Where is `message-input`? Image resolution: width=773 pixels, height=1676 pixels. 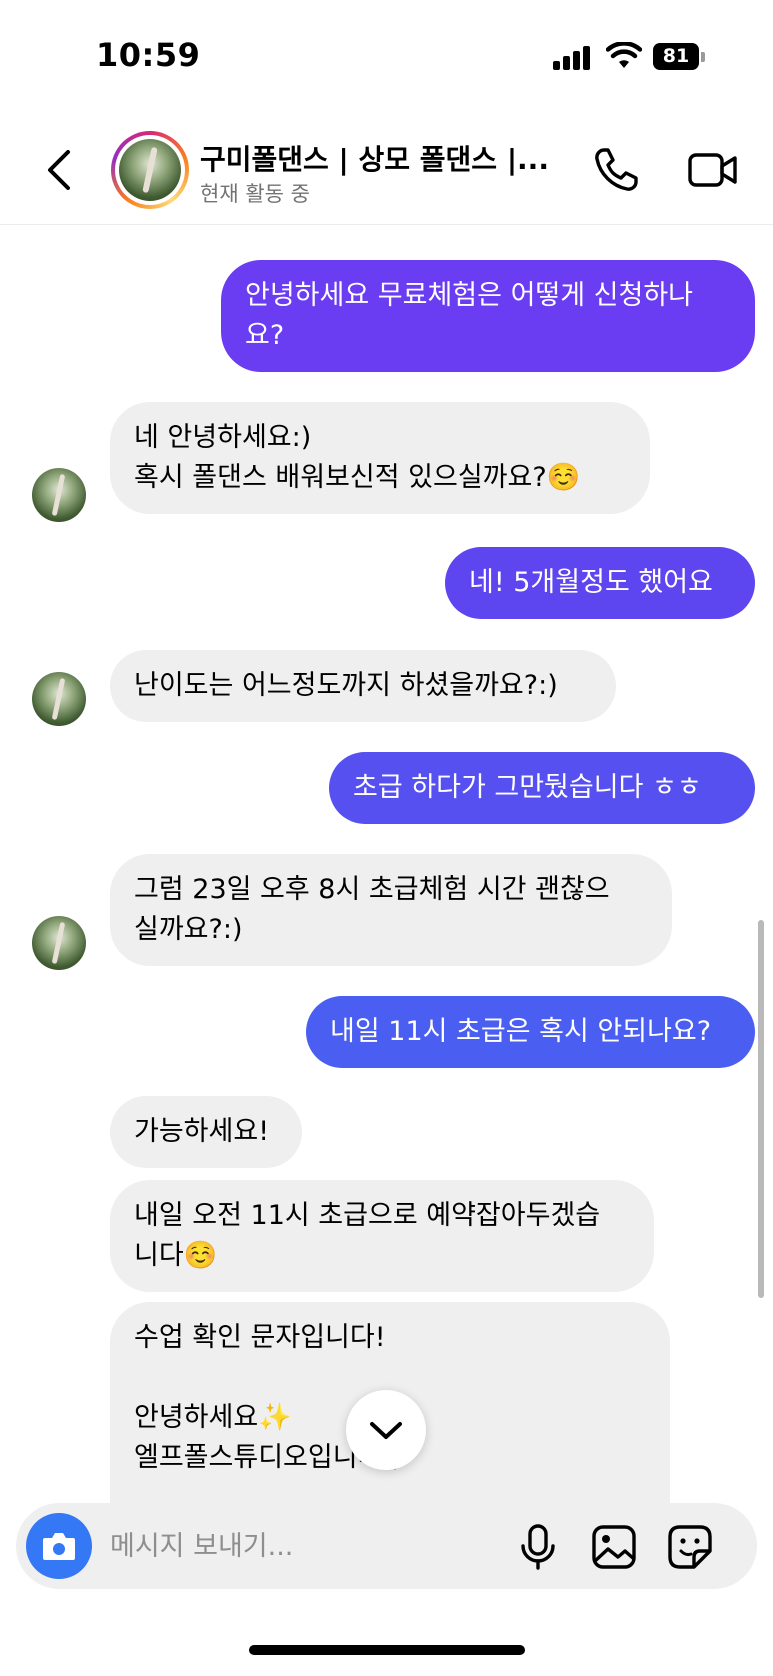 message-input is located at coordinates (300, 1546).